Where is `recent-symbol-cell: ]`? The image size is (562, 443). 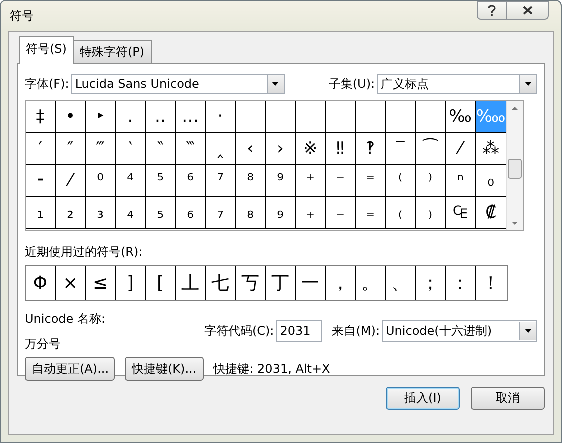
recent-symbol-cell: ] is located at coordinates (131, 283).